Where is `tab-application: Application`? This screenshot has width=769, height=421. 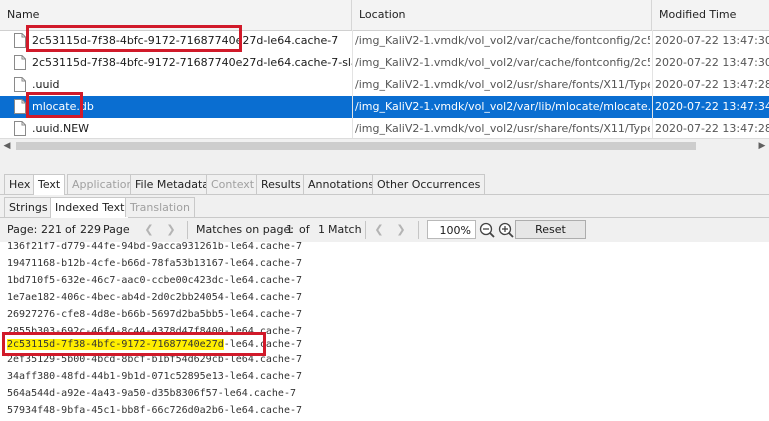
tab-application: Application is located at coordinates (103, 184).